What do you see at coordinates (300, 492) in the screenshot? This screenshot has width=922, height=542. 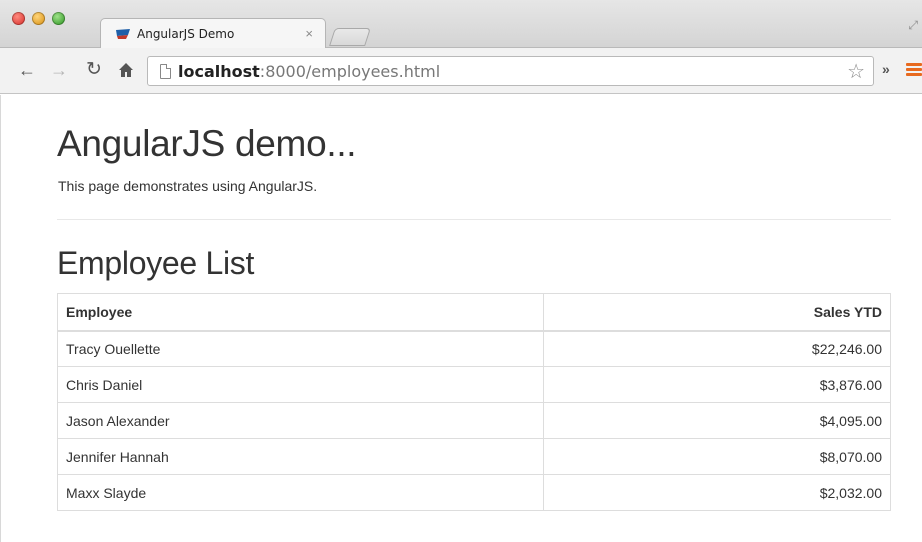 I see `employee-name: Maxx Slayde` at bounding box center [300, 492].